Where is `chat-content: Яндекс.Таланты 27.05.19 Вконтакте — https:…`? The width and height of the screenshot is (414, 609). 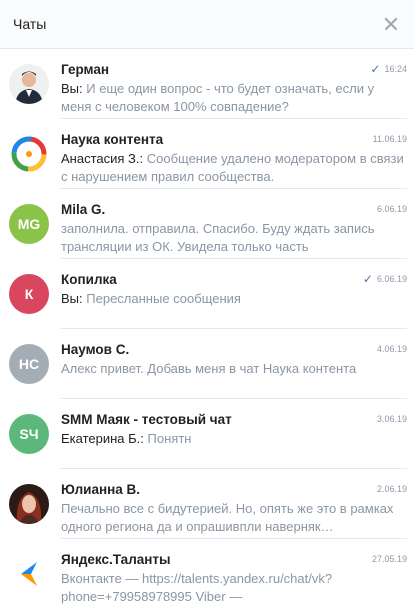
chat-content: Яндекс.Таланты 27.05.19 Вконтакте — https:… is located at coordinates (234, 579).